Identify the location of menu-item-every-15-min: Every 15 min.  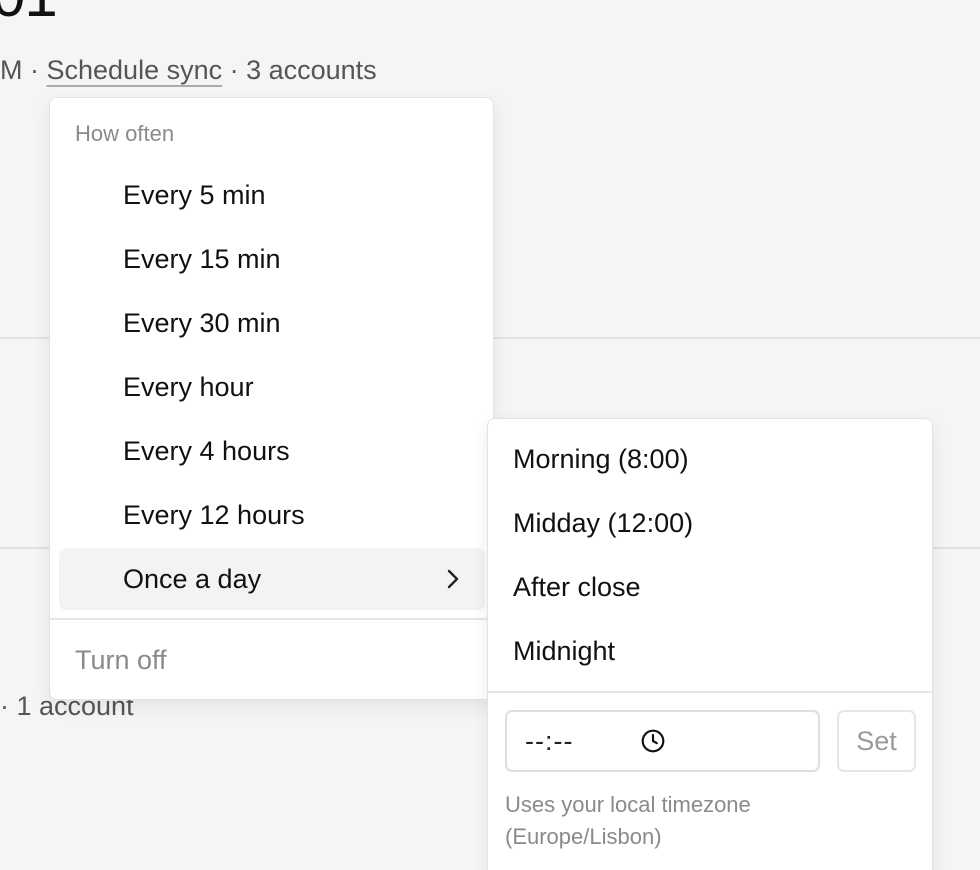
(272, 259).